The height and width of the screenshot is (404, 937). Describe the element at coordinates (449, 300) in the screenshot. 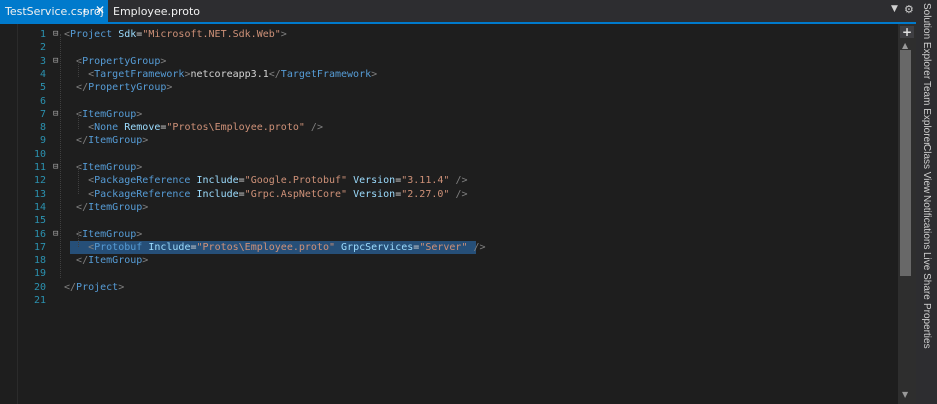

I see `code-line: 21` at that location.